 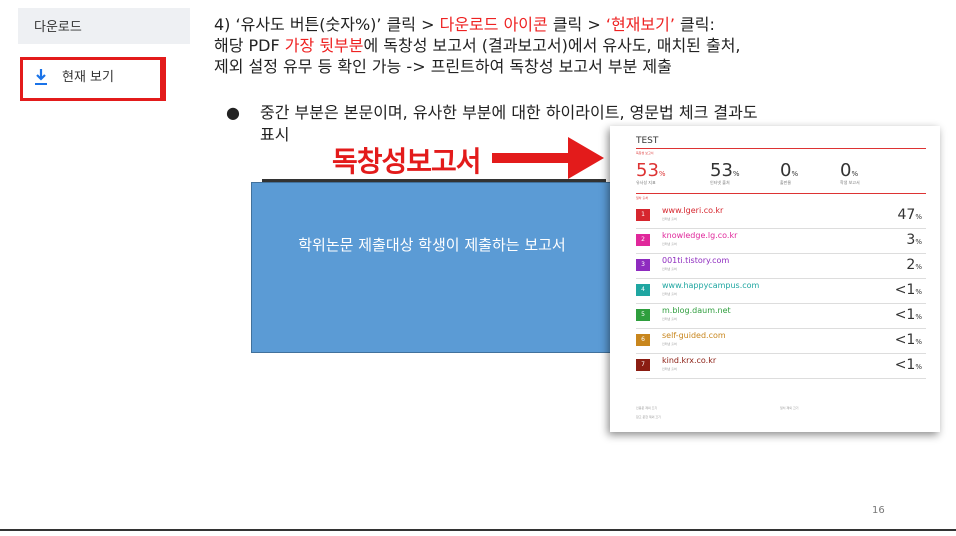 I want to click on source-row: 1 www.lgeri.co.kr 인터넷 출처 47%, so click(x=781, y=216).